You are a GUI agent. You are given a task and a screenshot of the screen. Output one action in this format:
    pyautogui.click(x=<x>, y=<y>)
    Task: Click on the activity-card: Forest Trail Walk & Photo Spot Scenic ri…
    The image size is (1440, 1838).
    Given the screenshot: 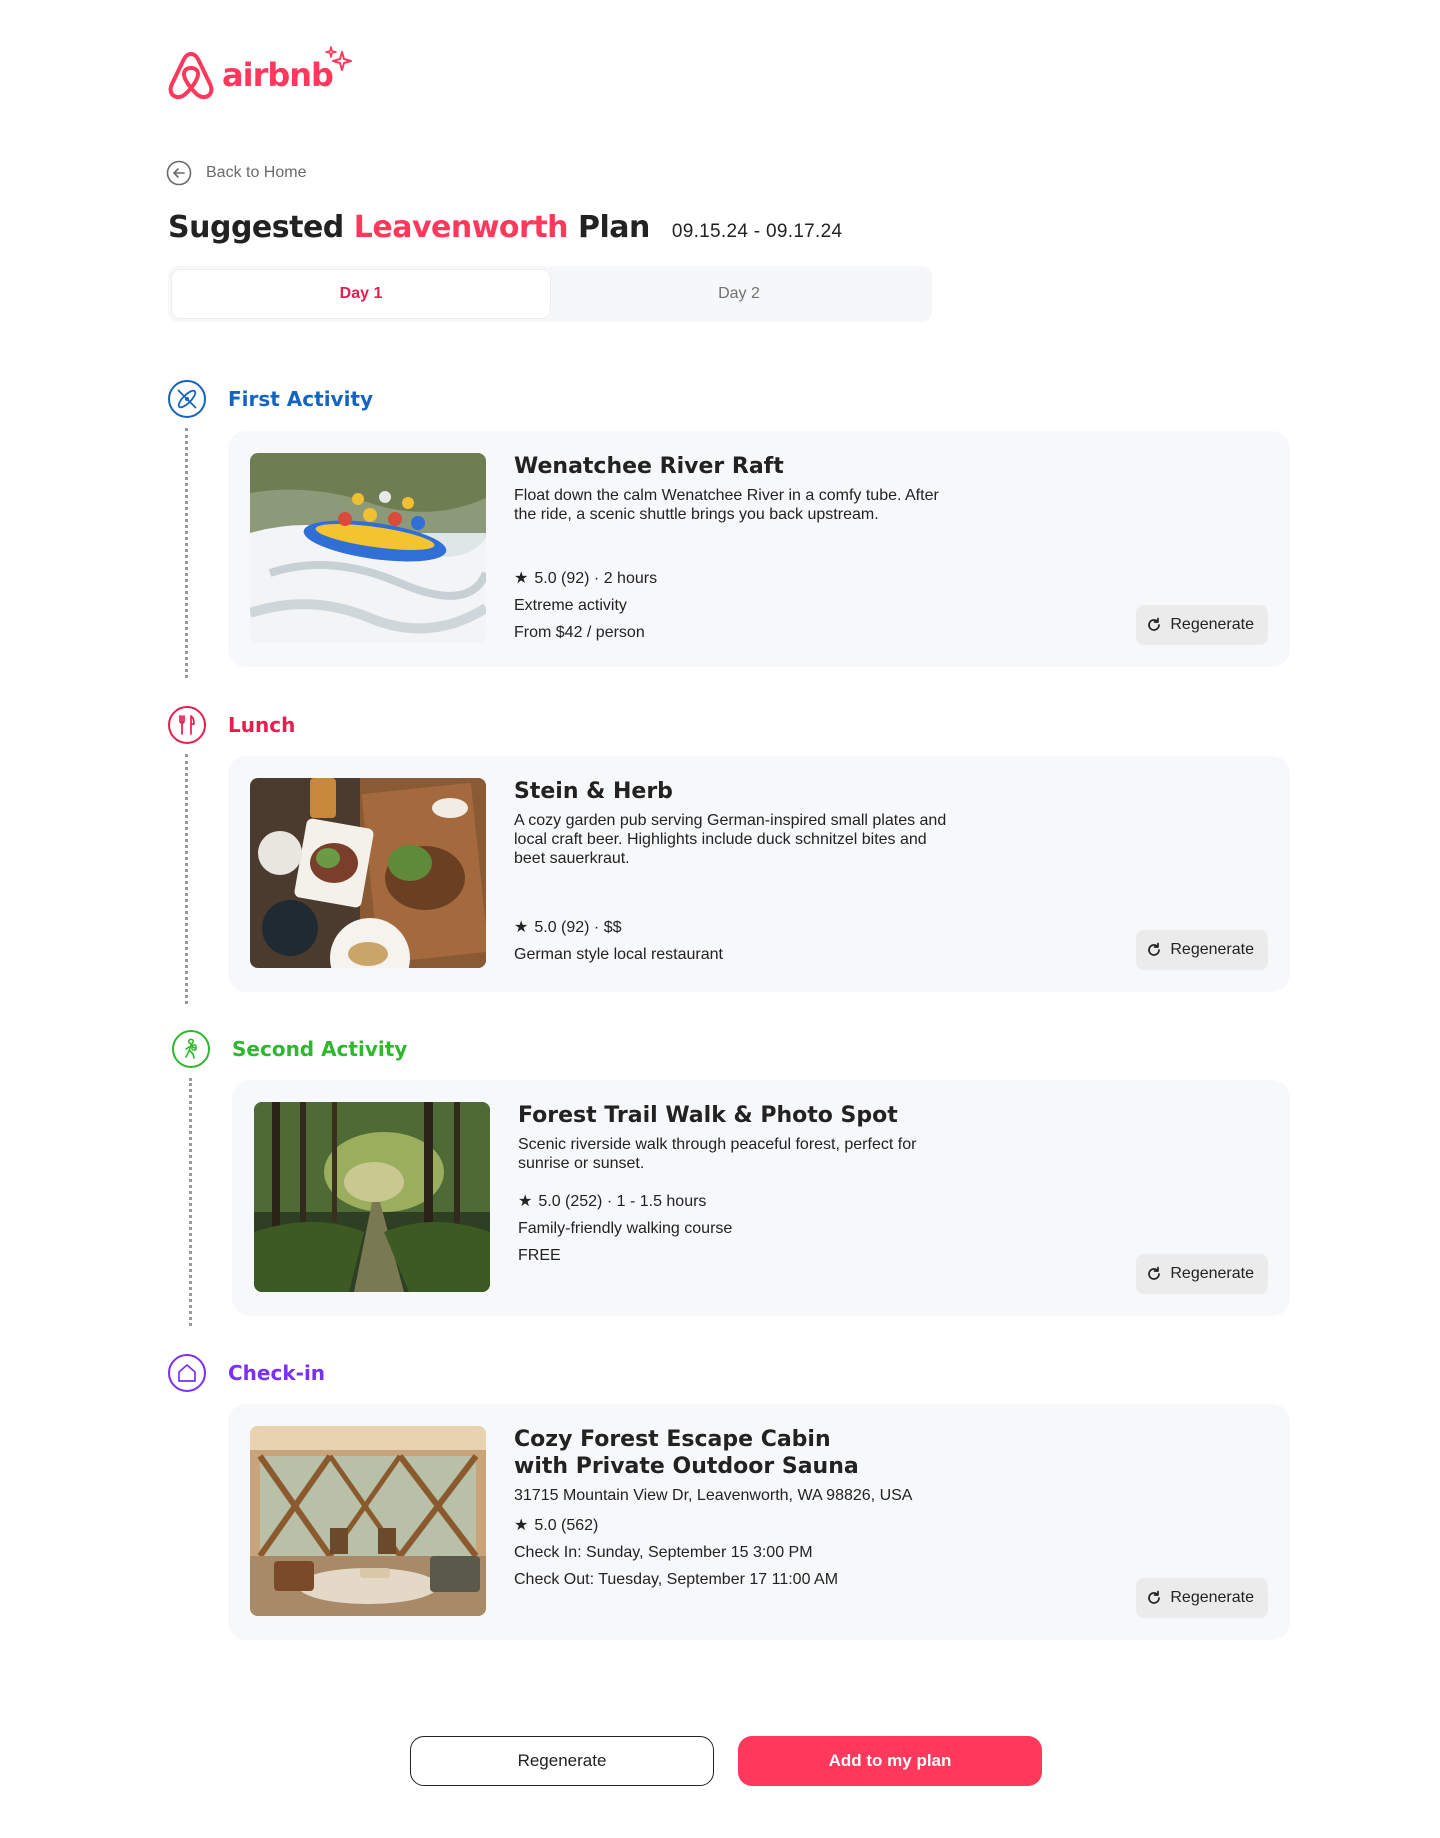 What is the action you would take?
    pyautogui.click(x=761, y=1198)
    